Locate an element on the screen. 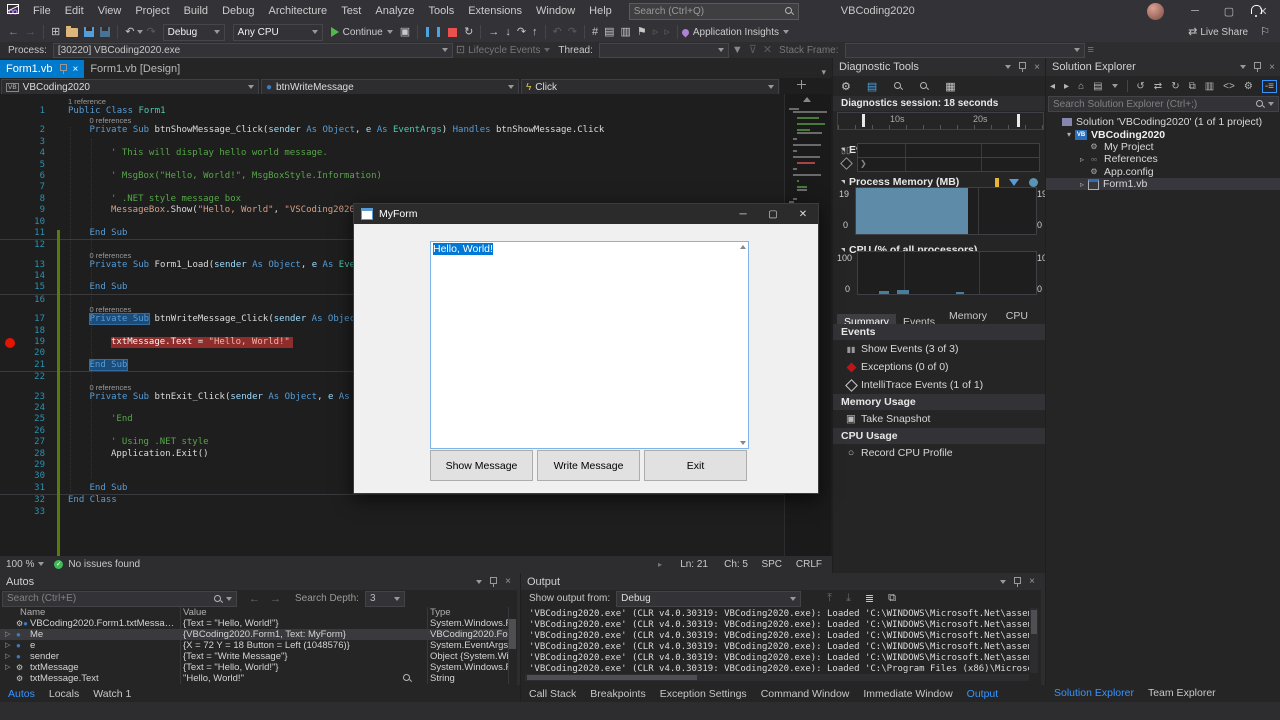 Image resolution: width=1280 pixels, height=720 pixels. zoom-out-icon is located at coordinates (924, 86).